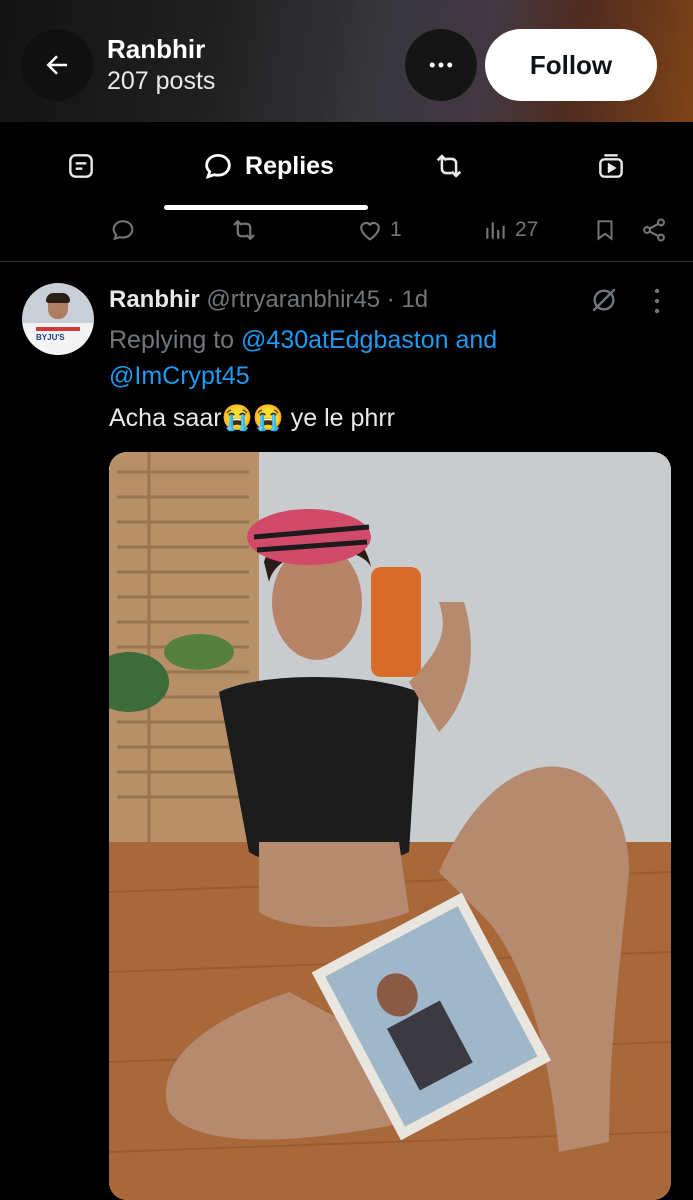  Describe the element at coordinates (495, 230) in the screenshot. I see `views-chart-icon` at that location.